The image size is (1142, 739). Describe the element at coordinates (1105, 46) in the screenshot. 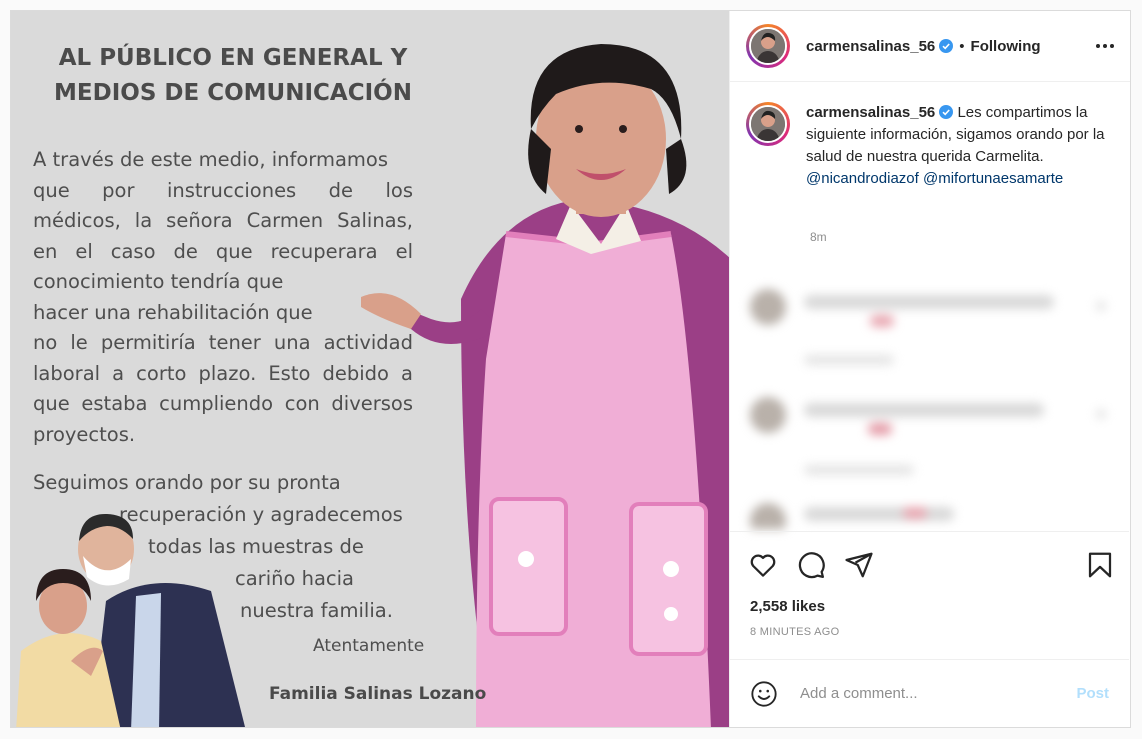

I see `more-icon` at that location.